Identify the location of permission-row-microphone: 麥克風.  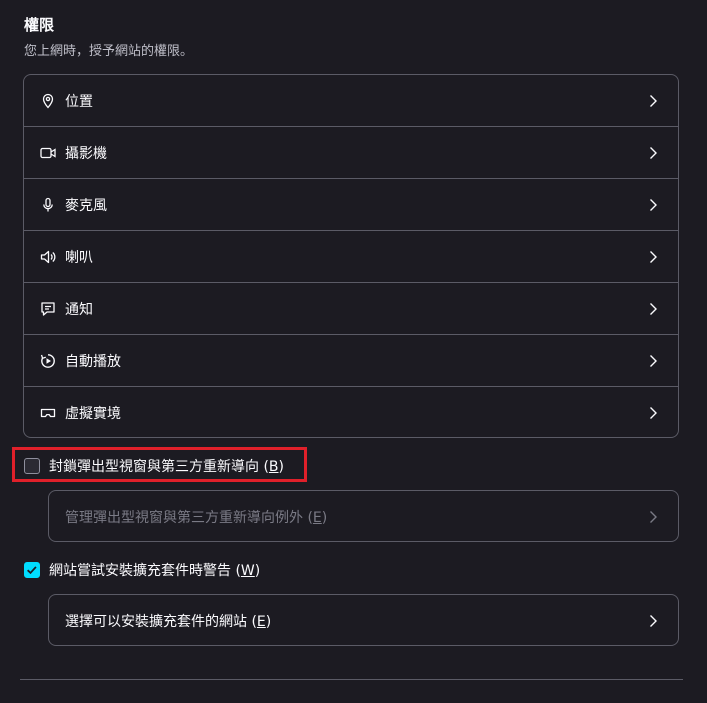
(351, 205).